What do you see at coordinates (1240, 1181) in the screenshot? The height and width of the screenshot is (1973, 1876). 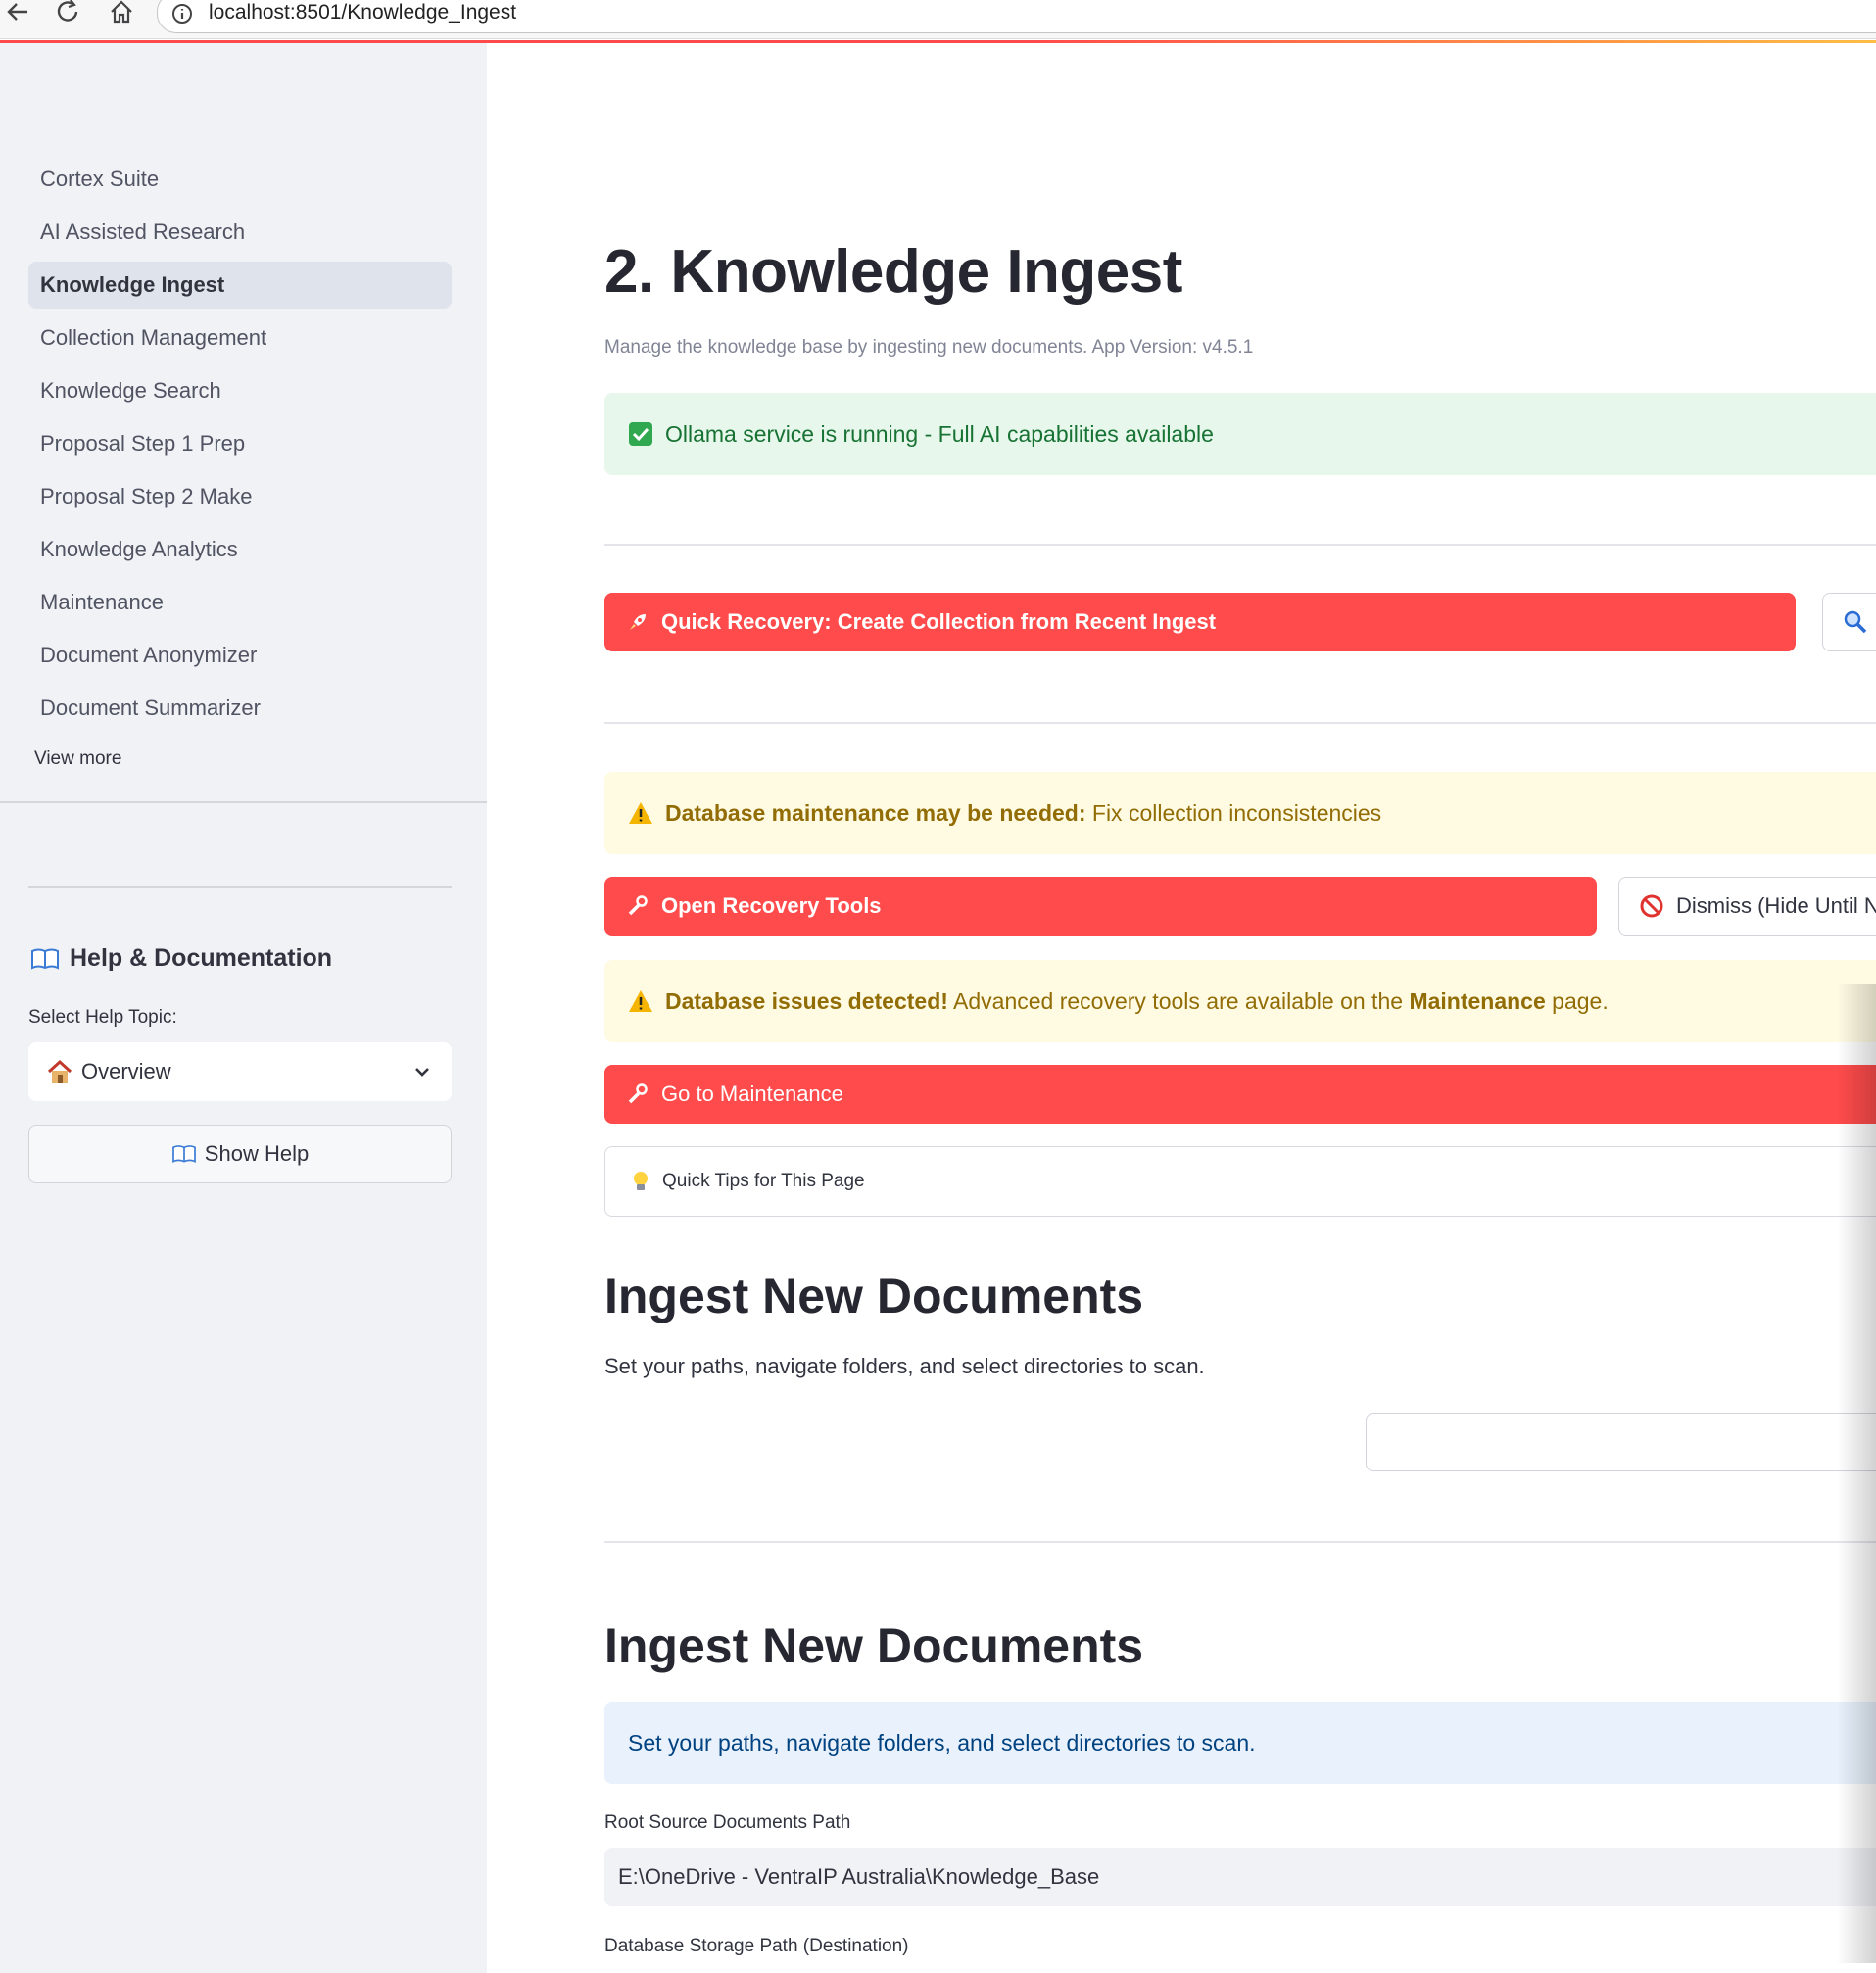 I see `quick-tips-expander: Quick Tips for This Page` at bounding box center [1240, 1181].